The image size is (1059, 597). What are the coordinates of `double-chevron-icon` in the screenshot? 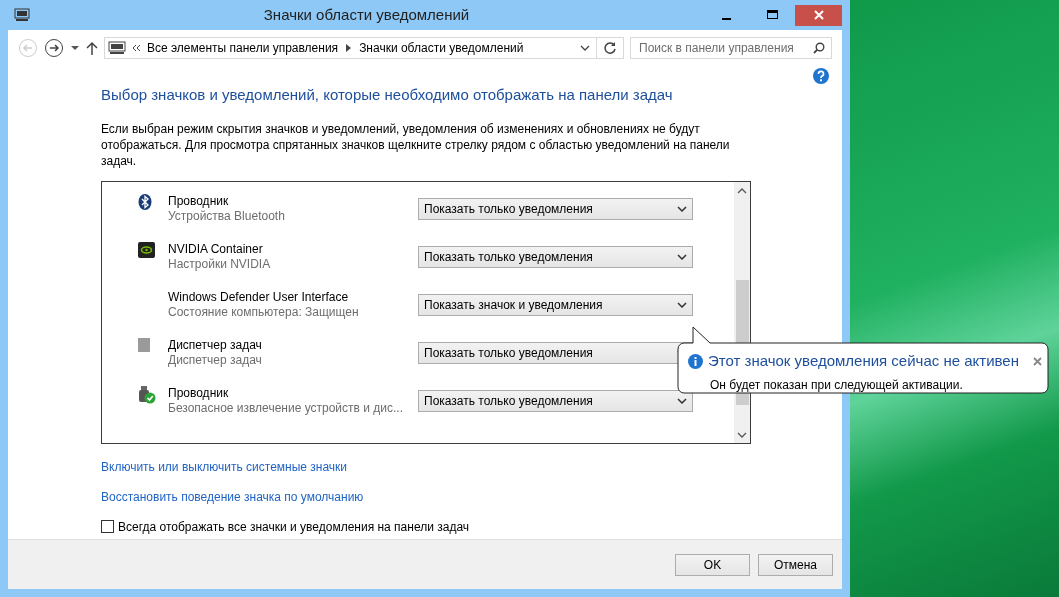 It's located at (136, 48).